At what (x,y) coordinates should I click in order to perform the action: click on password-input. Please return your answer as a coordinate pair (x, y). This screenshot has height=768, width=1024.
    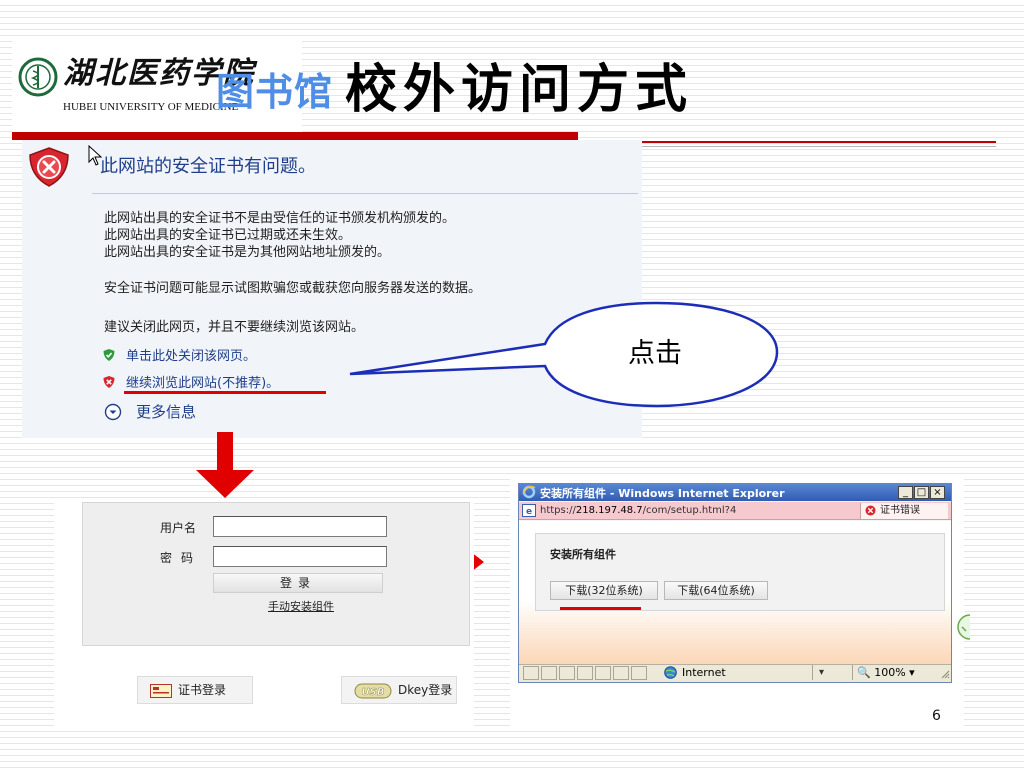
    Looking at the image, I should click on (300, 556).